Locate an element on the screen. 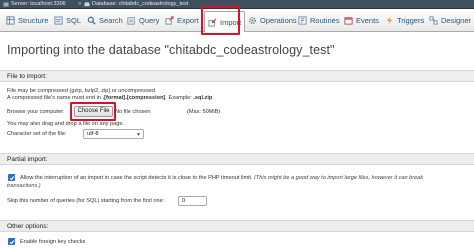 This screenshot has height=249, width=474. filename-note-suffix: . Example: is located at coordinates (179, 98).